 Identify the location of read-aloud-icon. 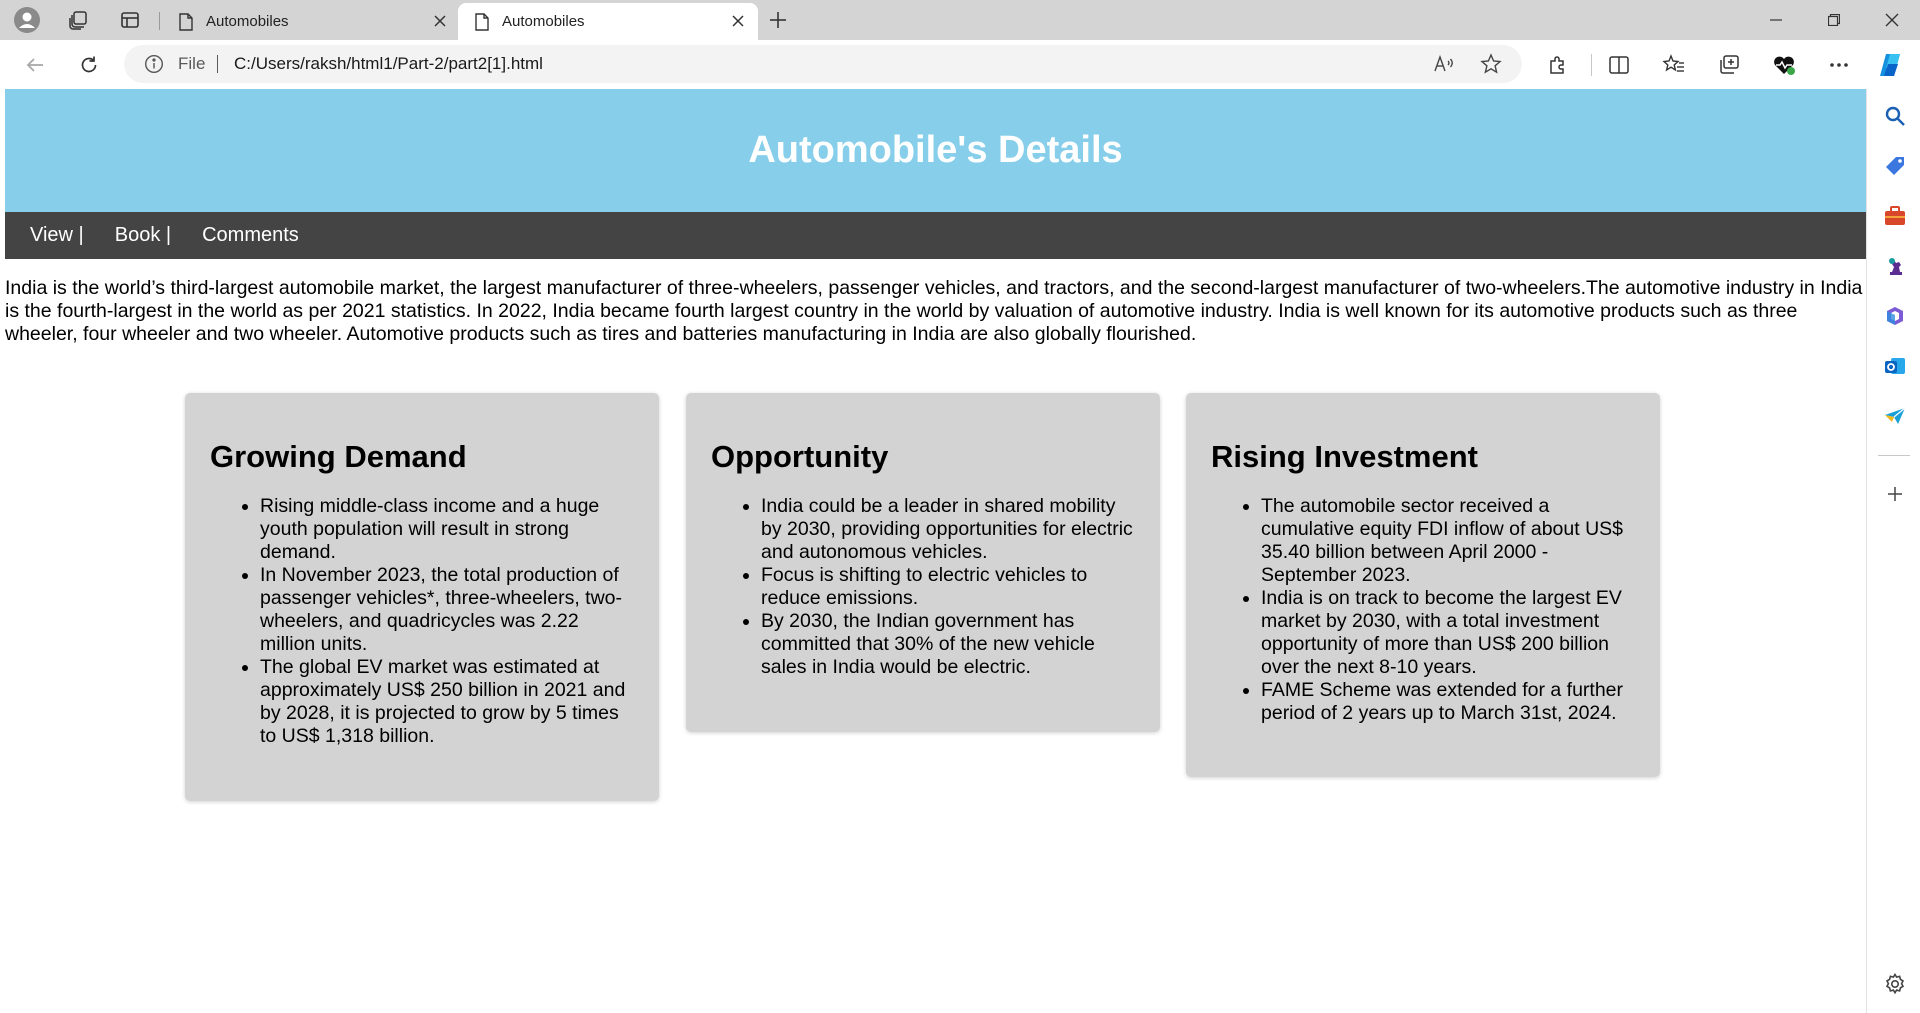
(1444, 64).